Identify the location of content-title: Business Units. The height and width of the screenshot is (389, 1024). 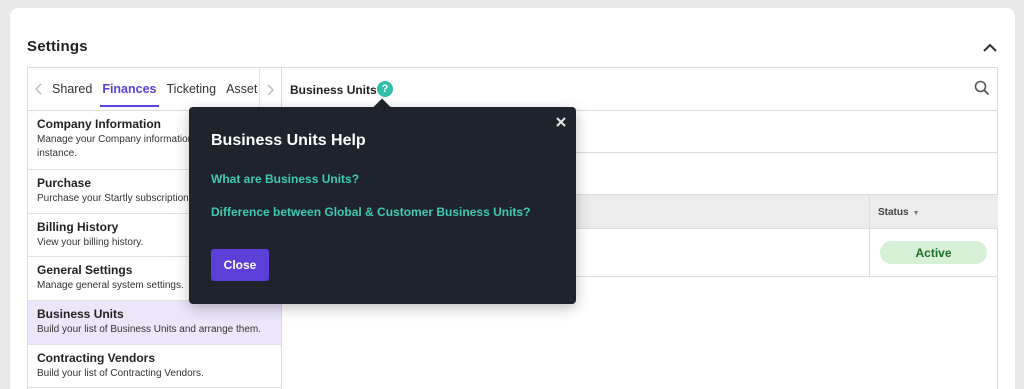
(333, 90).